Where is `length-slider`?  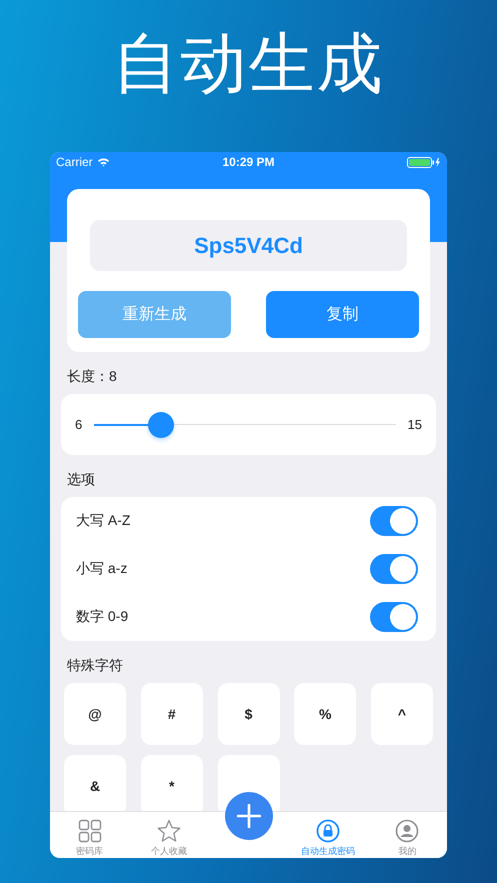
length-slider is located at coordinates (245, 425).